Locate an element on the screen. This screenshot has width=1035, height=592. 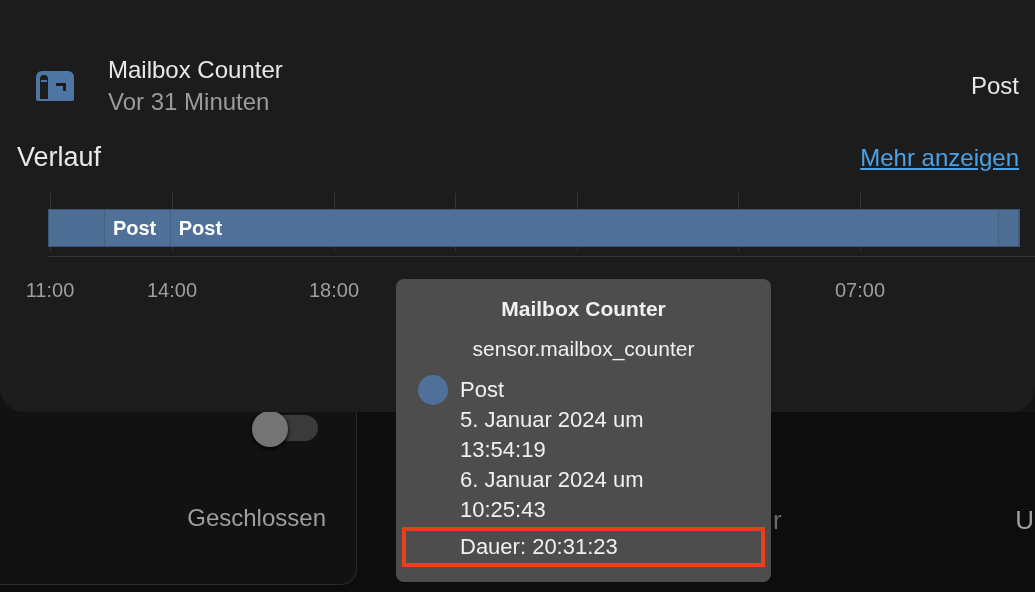
tooltip-text: 6. Januar 2024 um 10:25:43 is located at coordinates (552, 495).